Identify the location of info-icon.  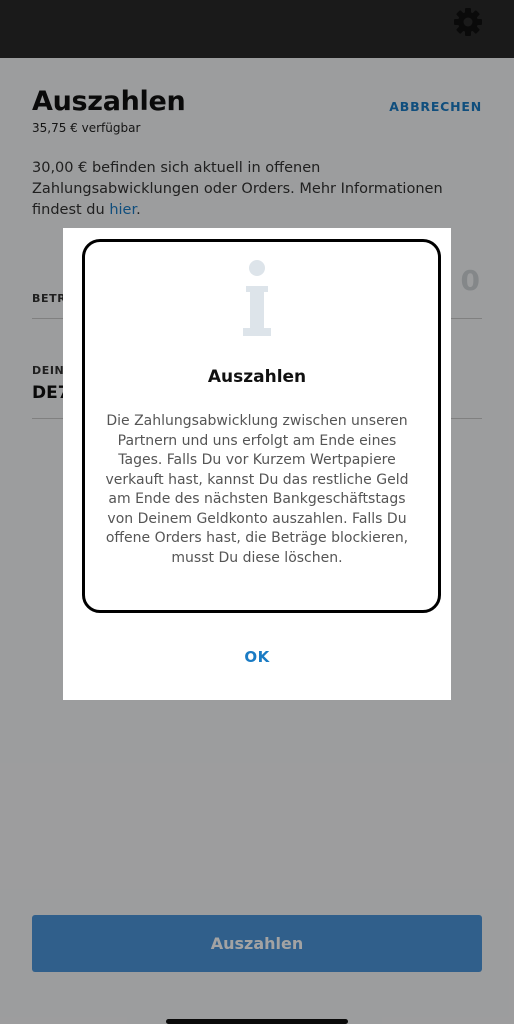
(257, 298).